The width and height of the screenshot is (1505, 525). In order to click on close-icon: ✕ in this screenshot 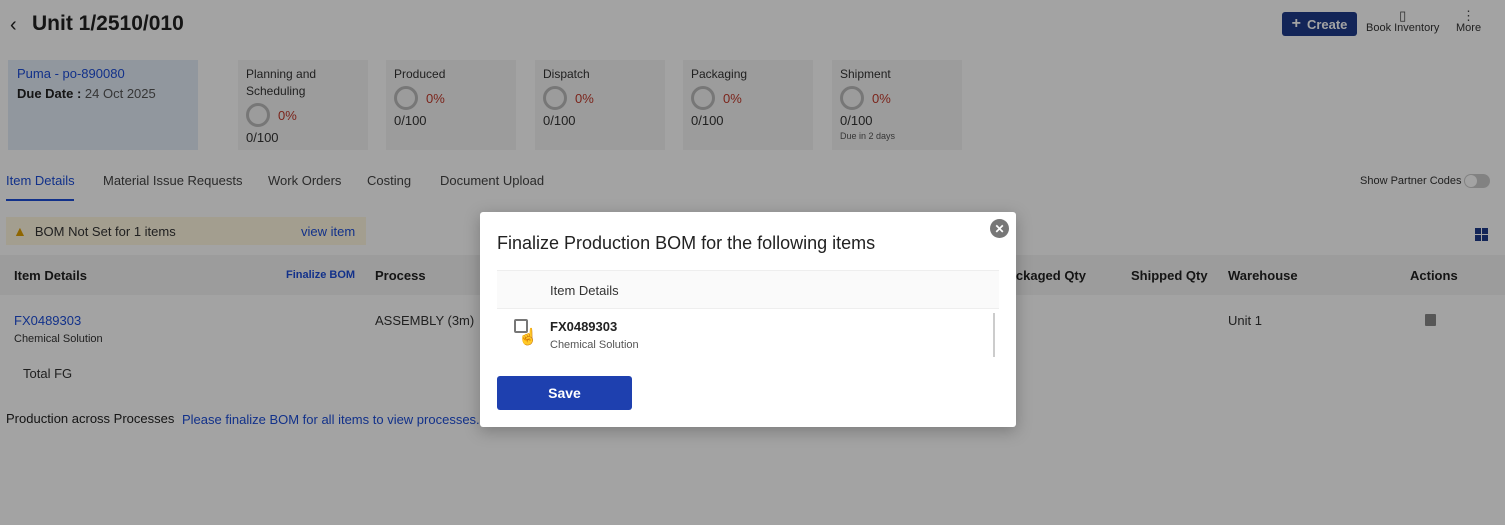, I will do `click(999, 228)`.